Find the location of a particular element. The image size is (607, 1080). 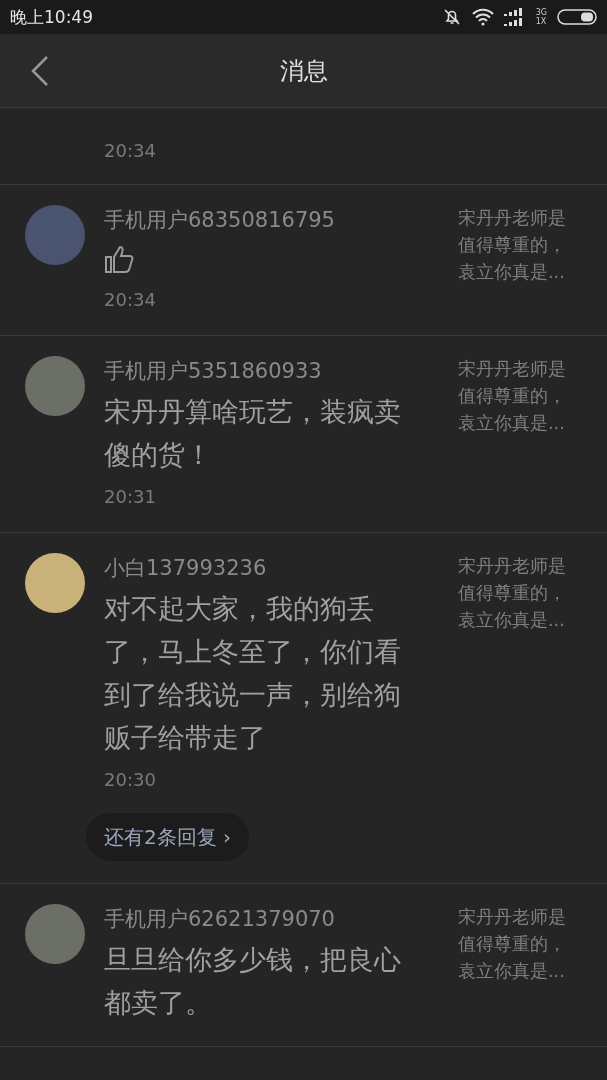

network-type: 1X is located at coordinates (541, 21).